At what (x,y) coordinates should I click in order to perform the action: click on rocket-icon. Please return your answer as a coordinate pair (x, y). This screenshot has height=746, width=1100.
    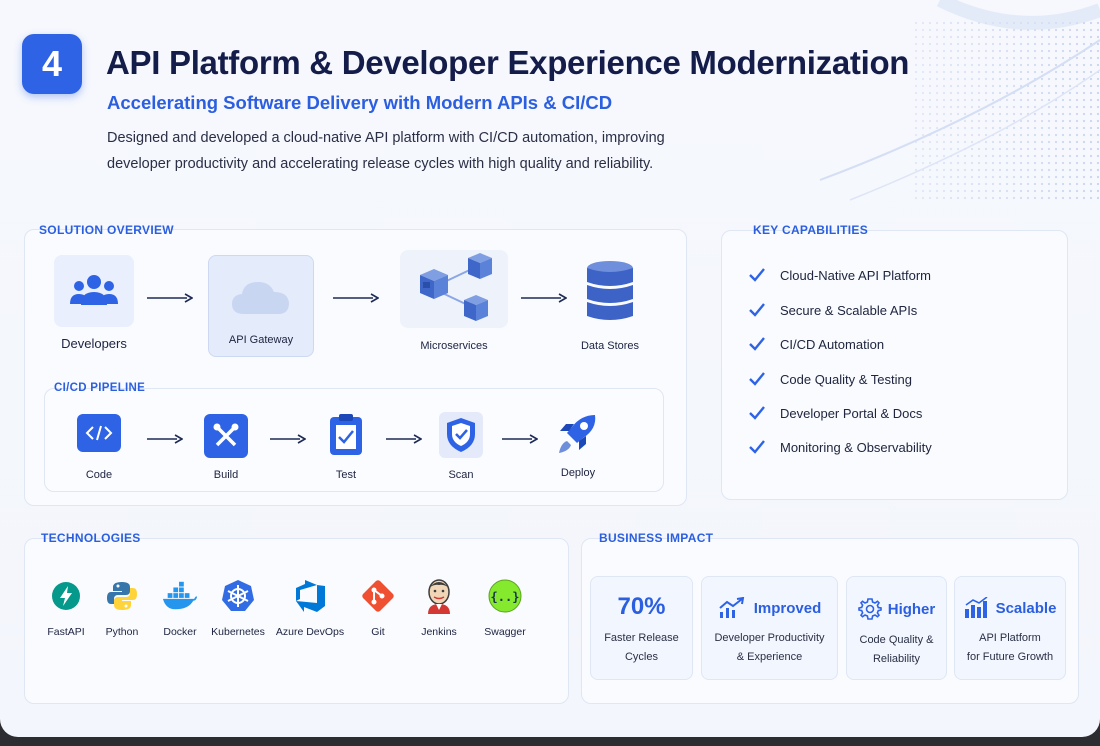
    Looking at the image, I should click on (577, 434).